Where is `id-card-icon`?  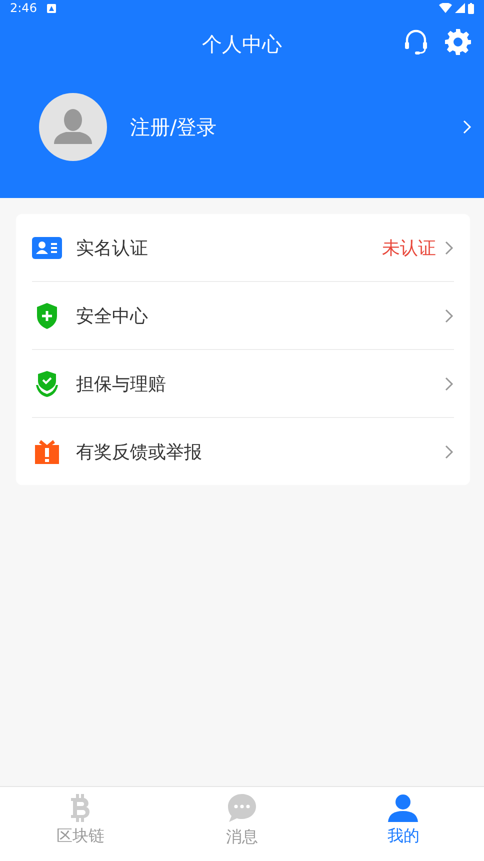
id-card-icon is located at coordinates (47, 247).